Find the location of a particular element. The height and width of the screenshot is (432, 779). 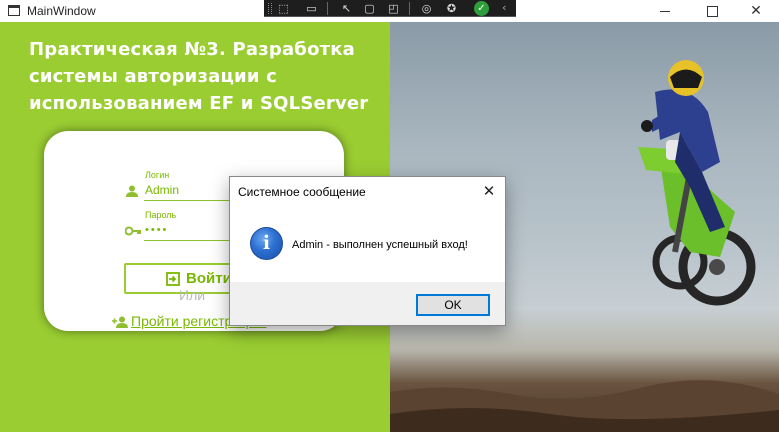

add-user-icon is located at coordinates (120, 322).